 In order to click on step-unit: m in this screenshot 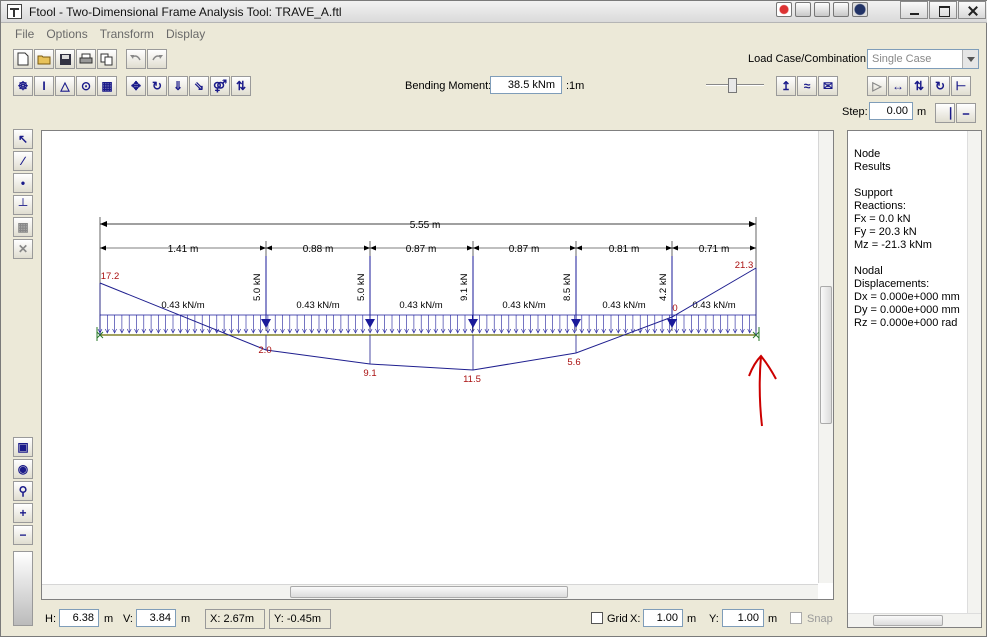, I will do `click(922, 112)`.